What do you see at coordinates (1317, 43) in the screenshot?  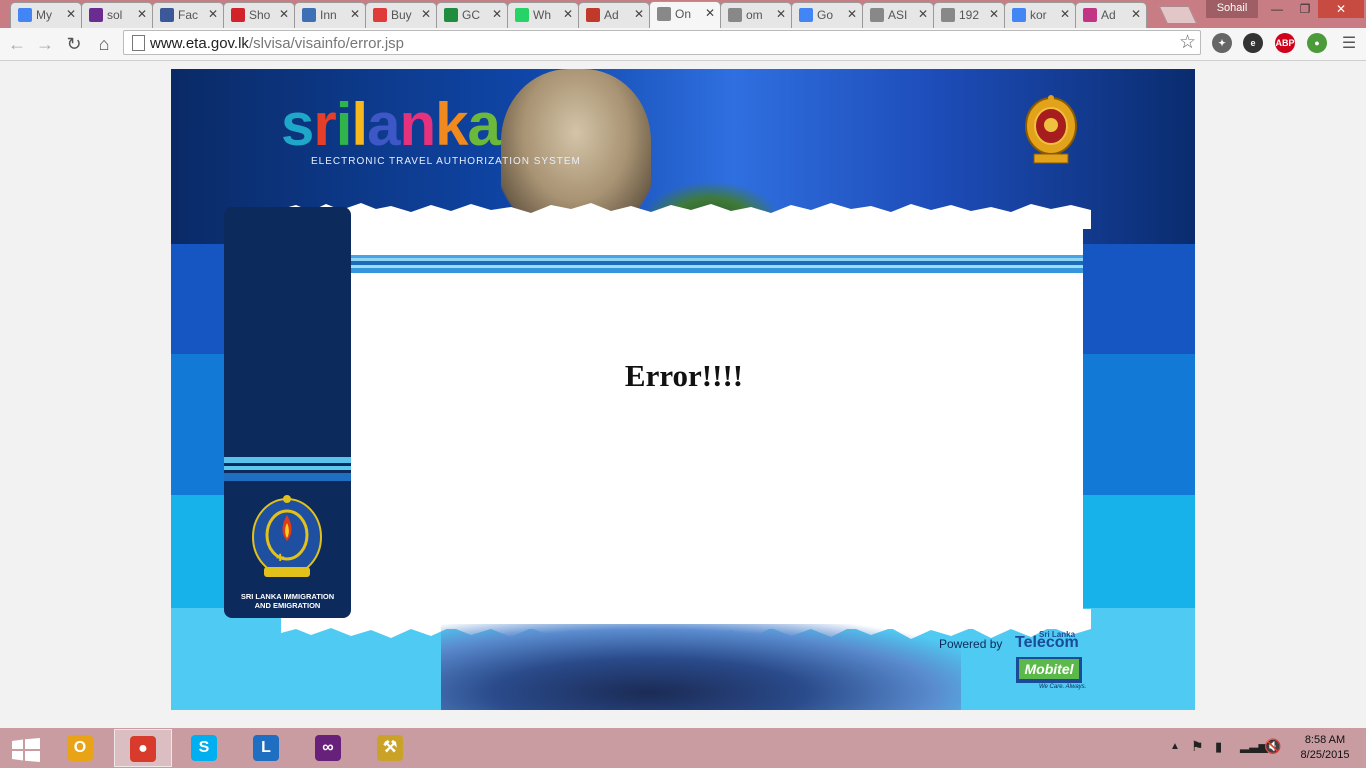 I see `globe-icon: ●` at bounding box center [1317, 43].